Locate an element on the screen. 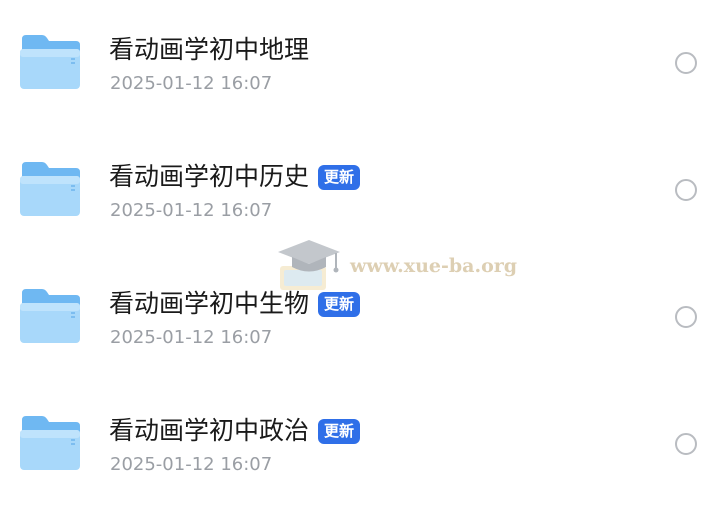 This screenshot has height=508, width=715. watermark: www.xue-ba.org is located at coordinates (396, 268).